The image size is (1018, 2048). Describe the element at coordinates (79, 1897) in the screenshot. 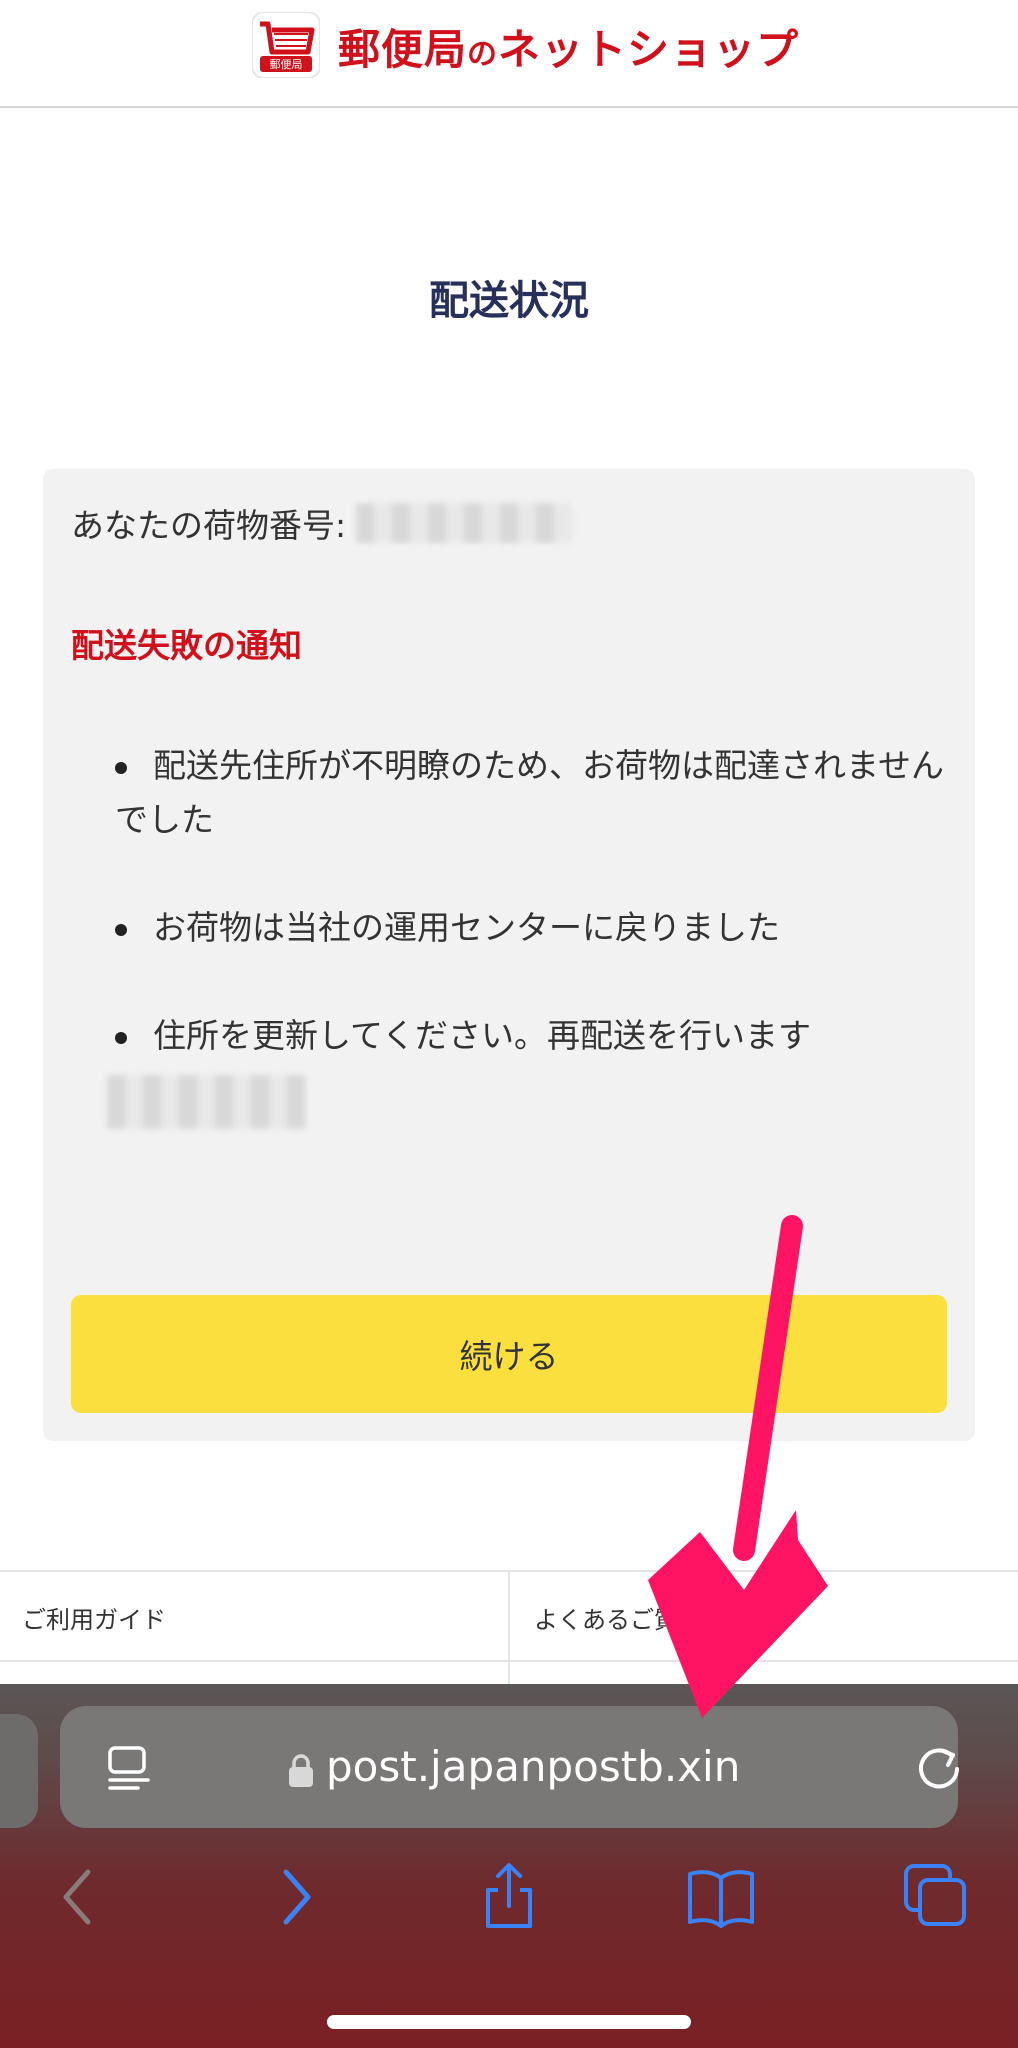

I see `back-chevron-icon` at that location.